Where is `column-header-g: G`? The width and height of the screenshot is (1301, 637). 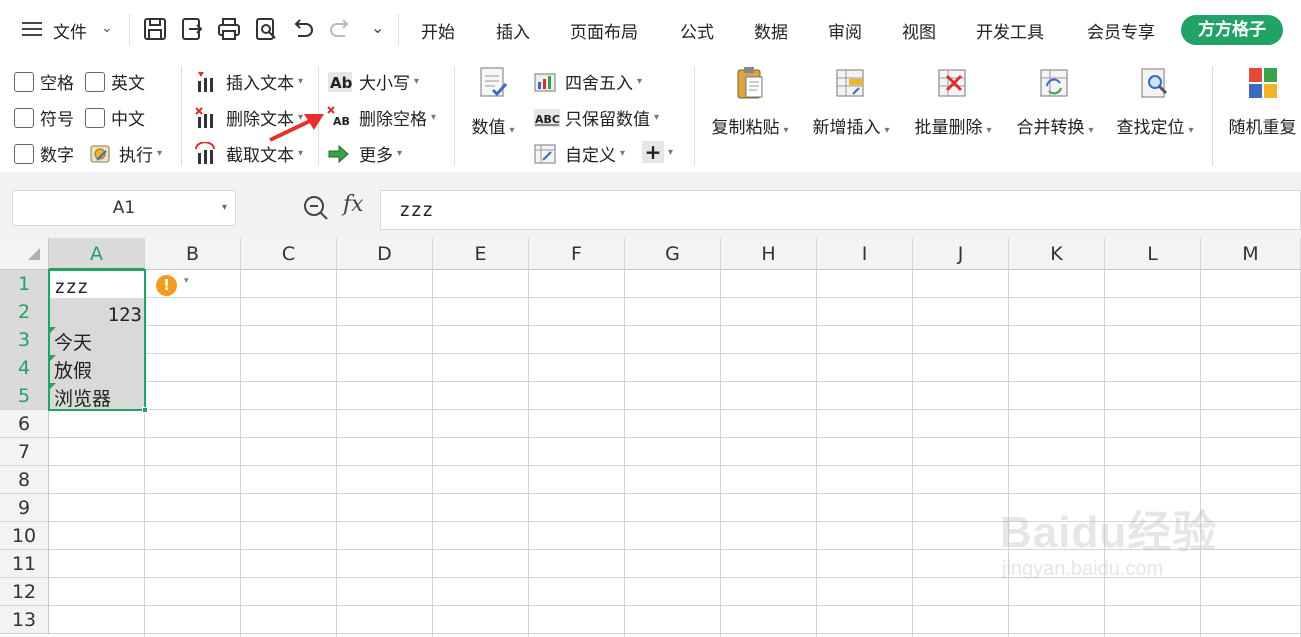
column-header-g: G is located at coordinates (673, 254).